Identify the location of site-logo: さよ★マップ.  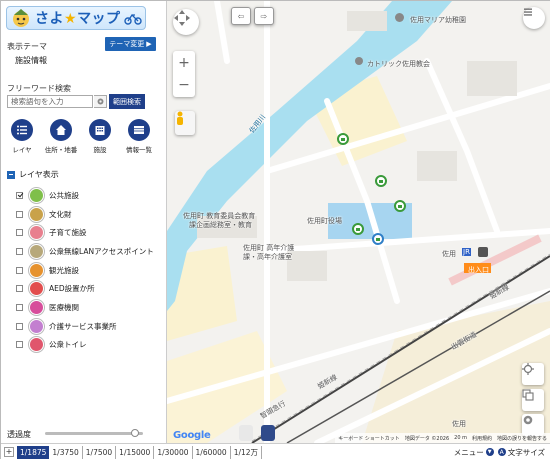
(76, 18).